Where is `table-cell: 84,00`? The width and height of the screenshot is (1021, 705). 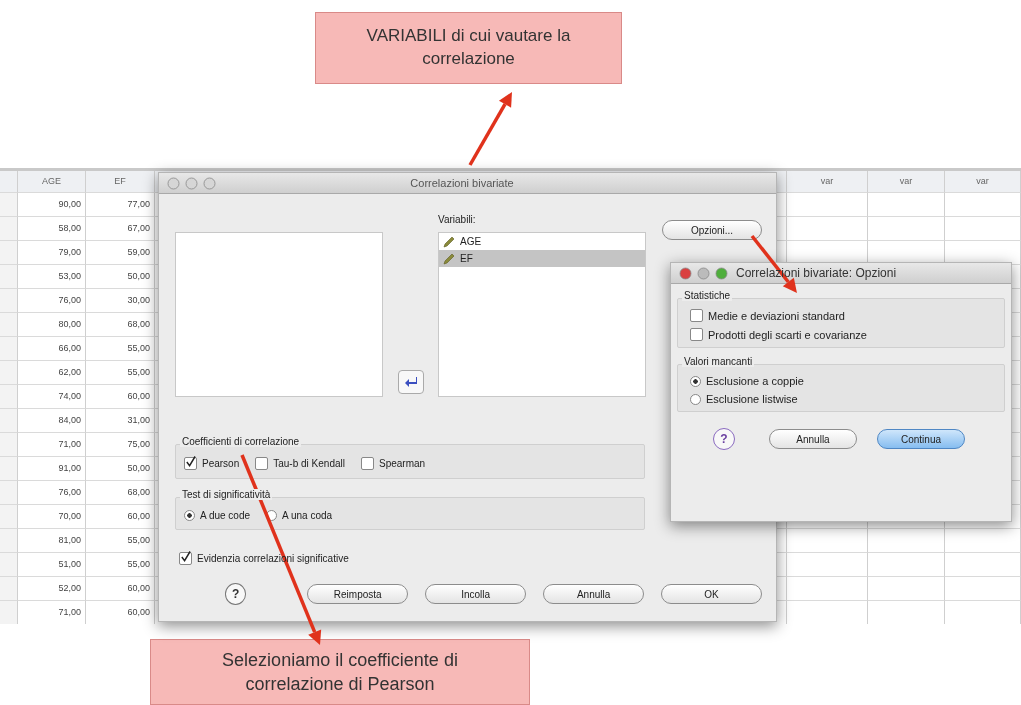 table-cell: 84,00 is located at coordinates (52, 420).